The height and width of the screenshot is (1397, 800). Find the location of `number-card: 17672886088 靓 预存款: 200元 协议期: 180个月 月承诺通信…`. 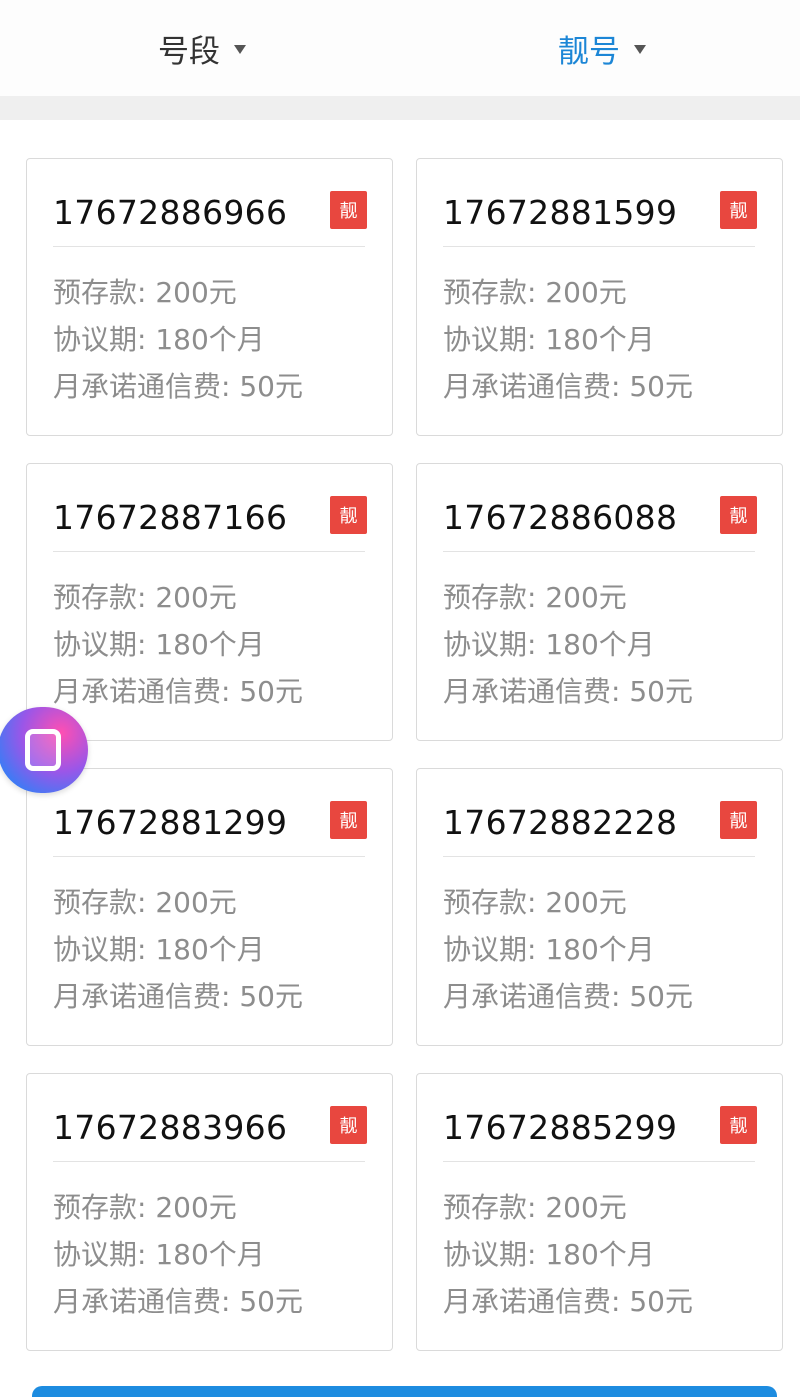

number-card: 17672886088 靓 预存款: 200元 协议期: 180个月 月承诺通信… is located at coordinates (599, 602).